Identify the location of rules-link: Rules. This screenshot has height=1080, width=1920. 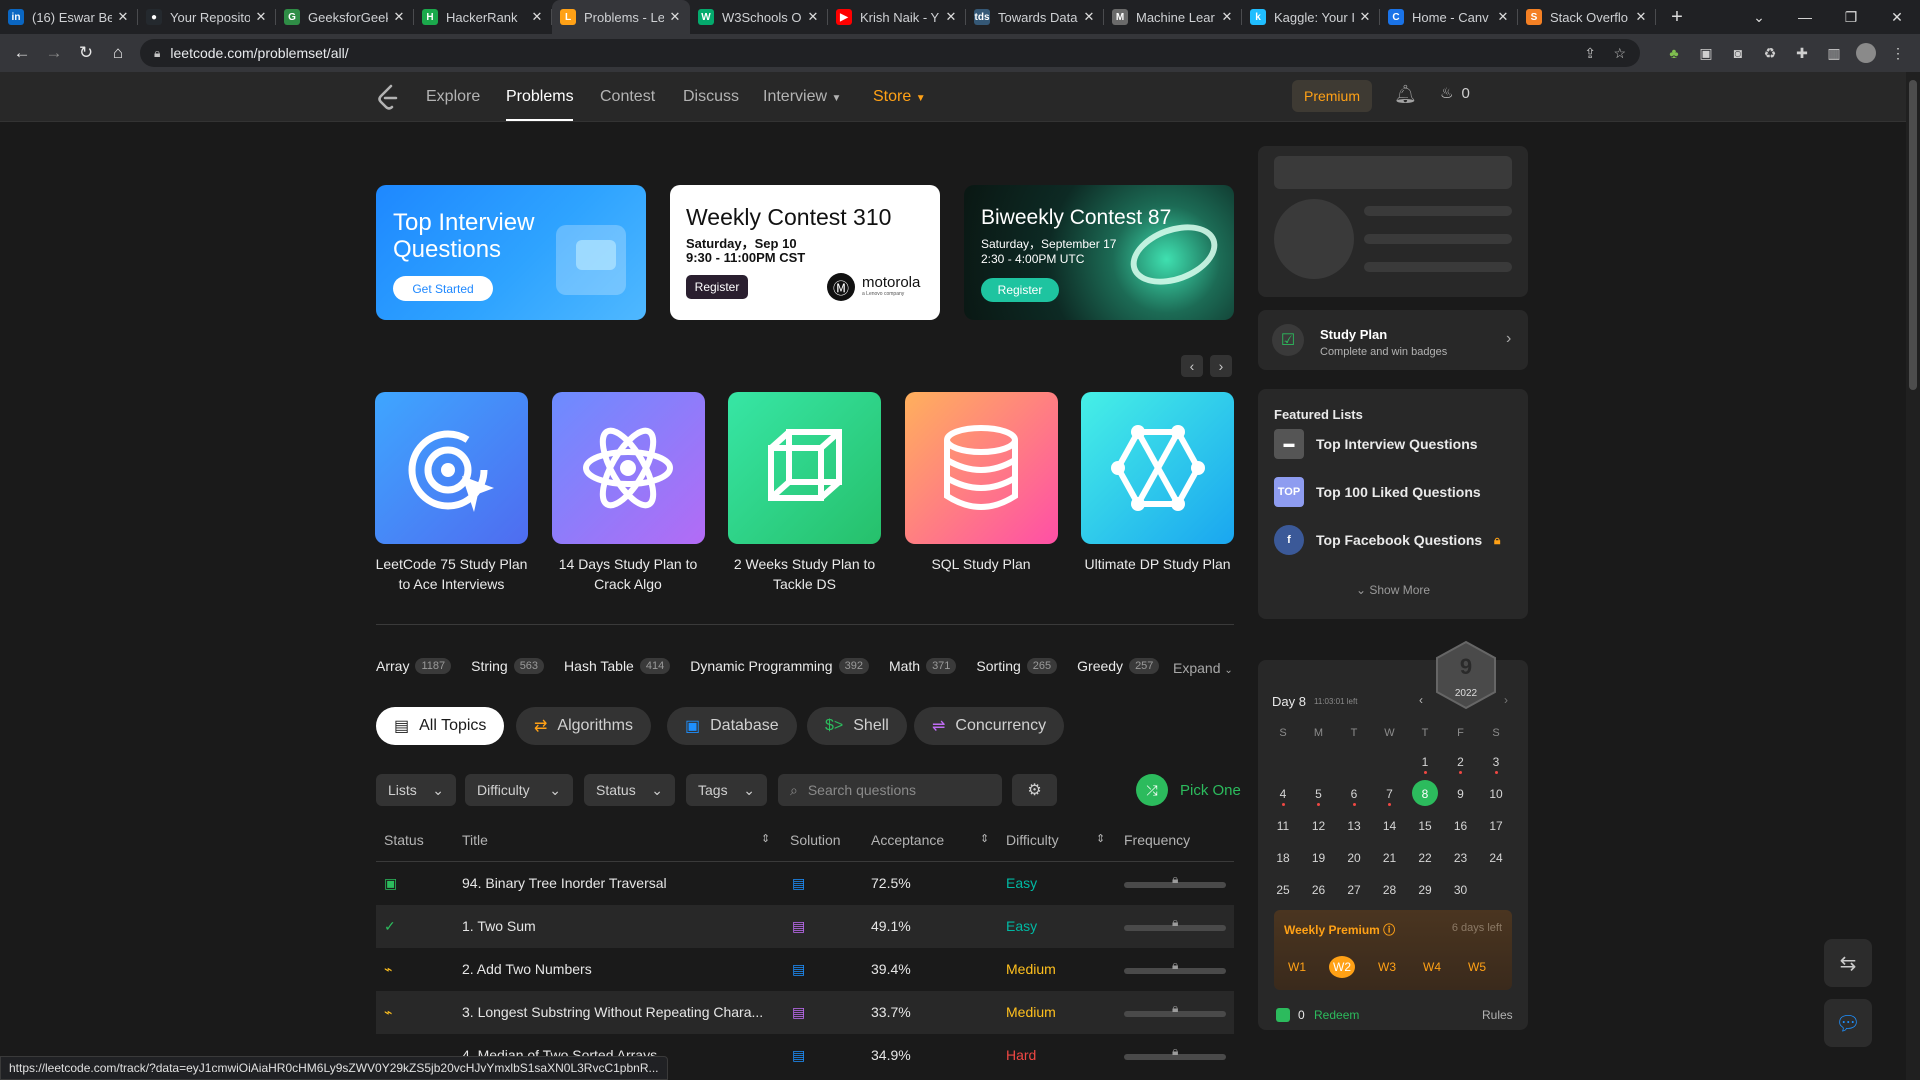
(1497, 1015).